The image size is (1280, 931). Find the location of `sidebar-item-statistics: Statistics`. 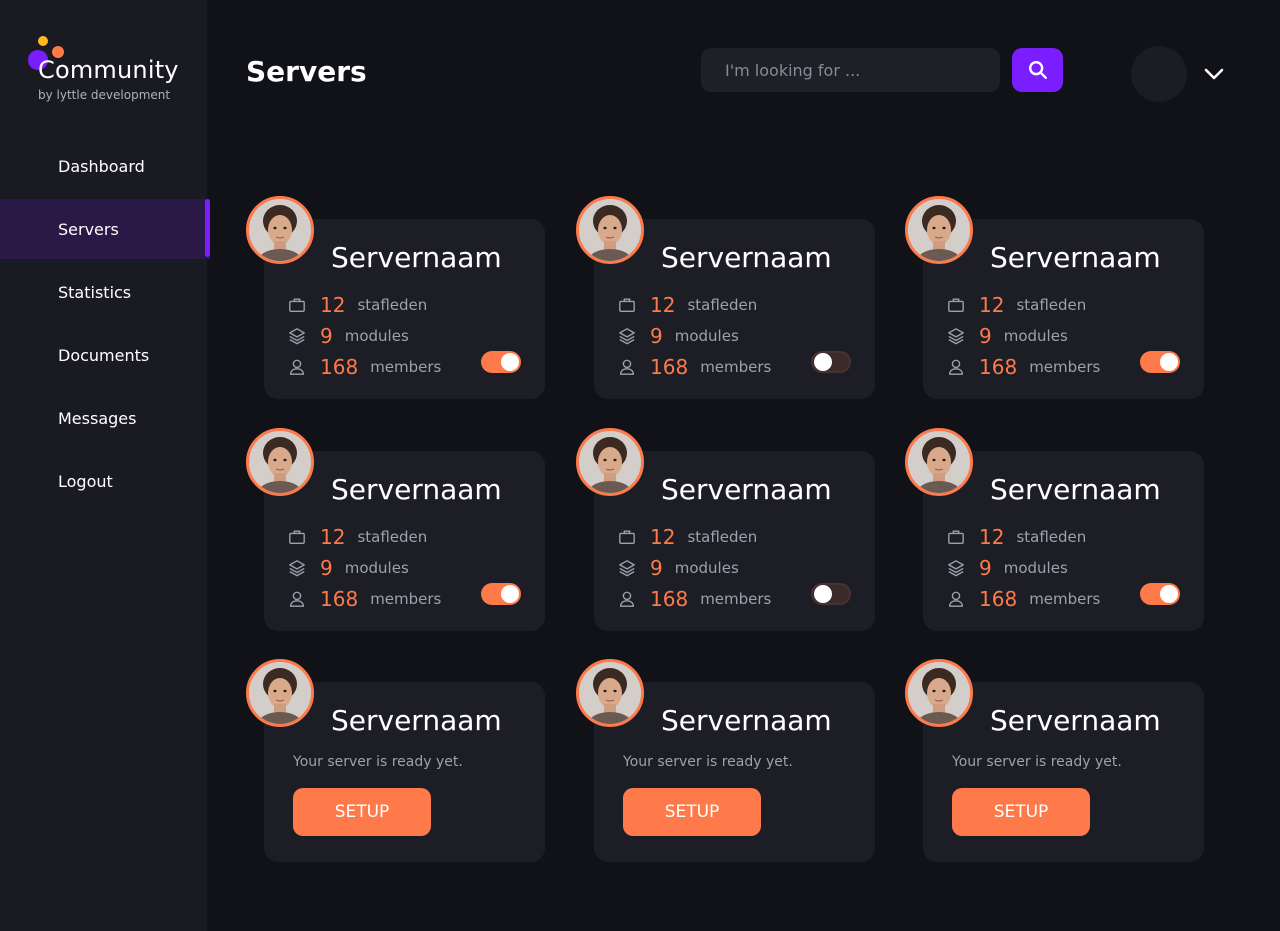

sidebar-item-statistics: Statistics is located at coordinates (105, 292).